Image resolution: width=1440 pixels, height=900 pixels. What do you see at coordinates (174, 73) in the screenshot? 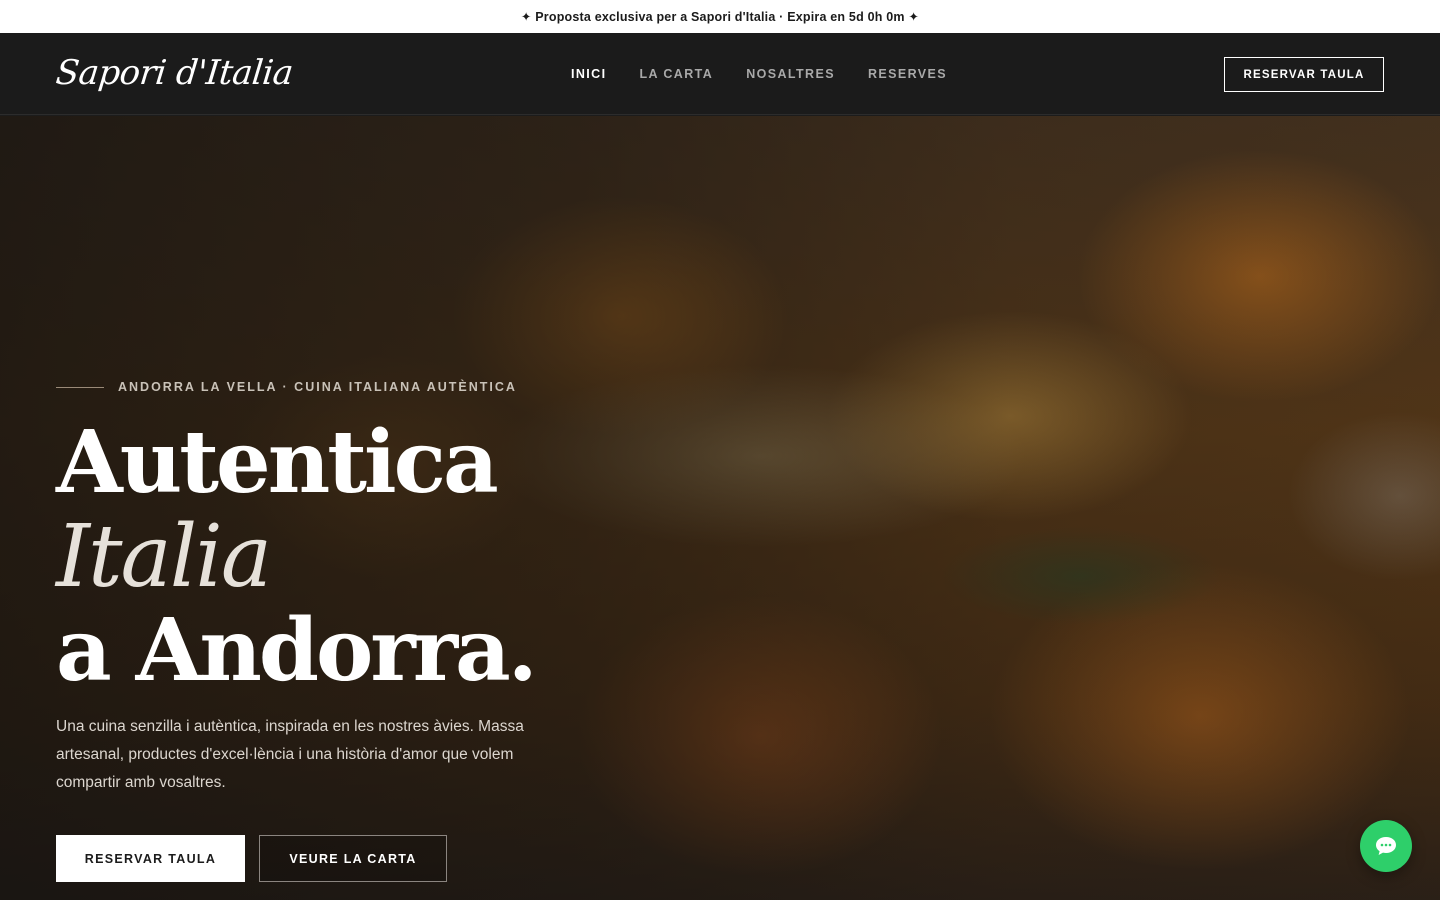
I see `site-logo: Sapori d'Italia` at bounding box center [174, 73].